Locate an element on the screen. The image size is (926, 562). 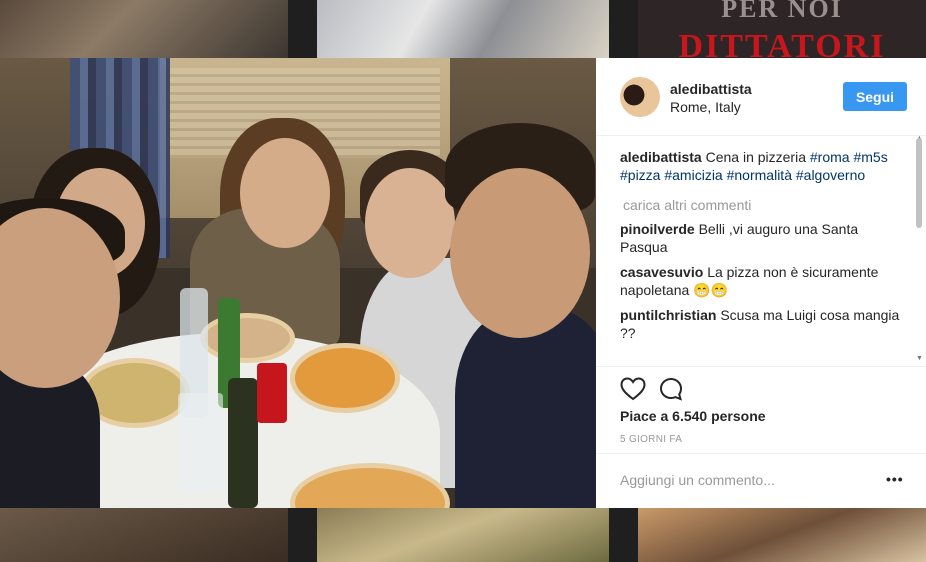
more-options-icon: ••• is located at coordinates (895, 479).